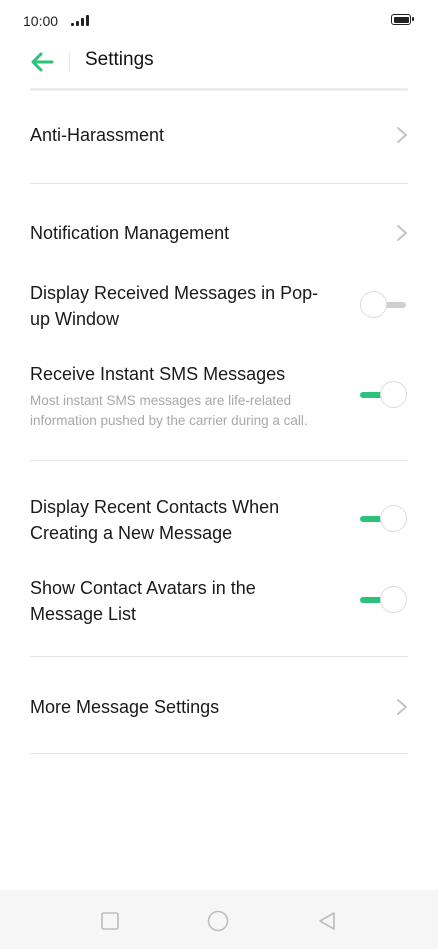 This screenshot has height=949, width=438. Describe the element at coordinates (384, 305) in the screenshot. I see `popup-window-toggle` at that location.